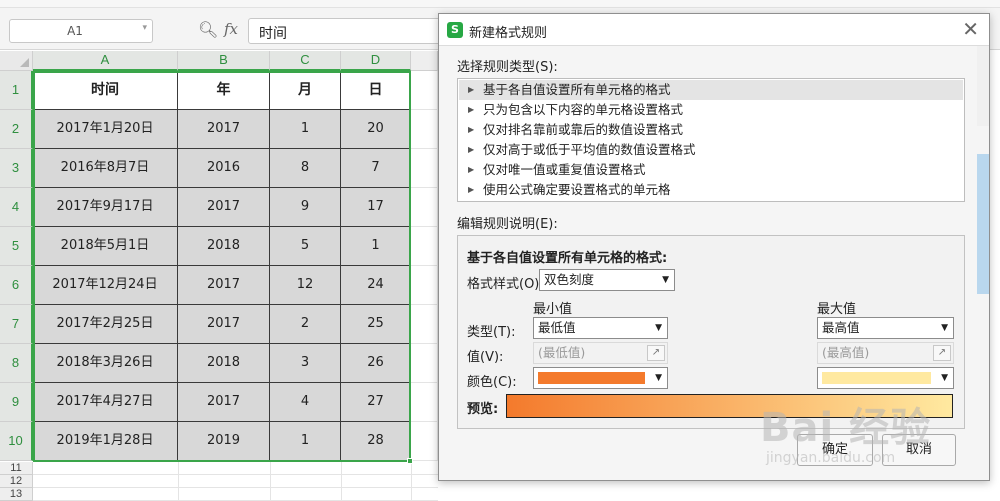 The image size is (1000, 501). What do you see at coordinates (224, 90) in the screenshot?
I see `header-cell-year: 年` at bounding box center [224, 90].